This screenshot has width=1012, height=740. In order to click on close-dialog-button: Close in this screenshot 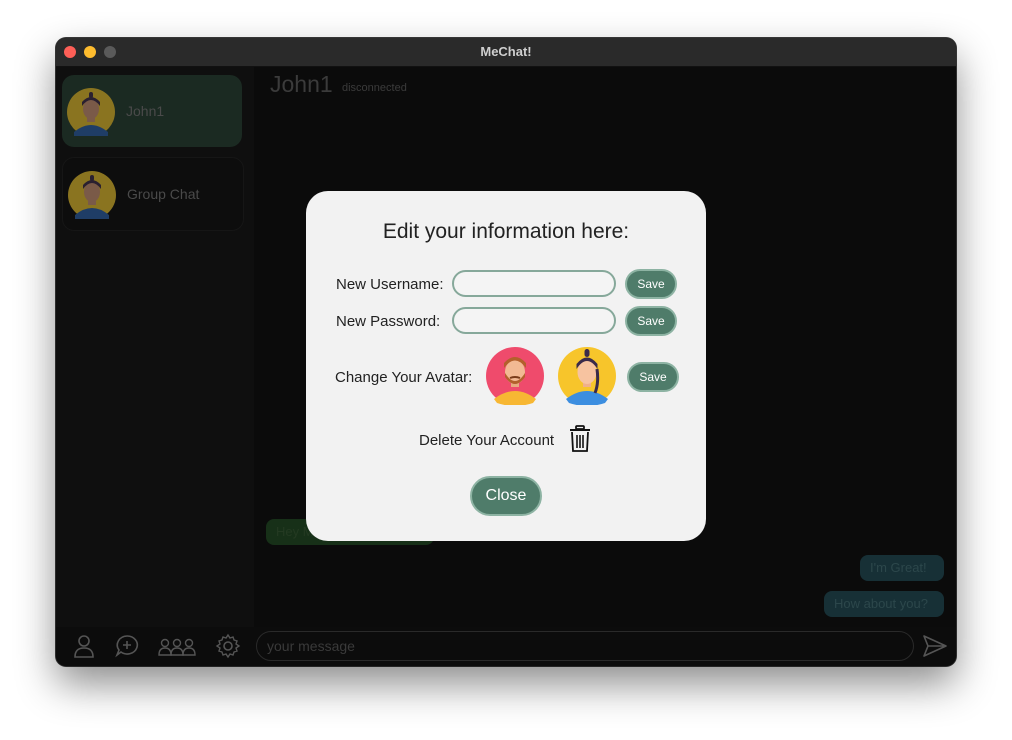, I will do `click(506, 496)`.